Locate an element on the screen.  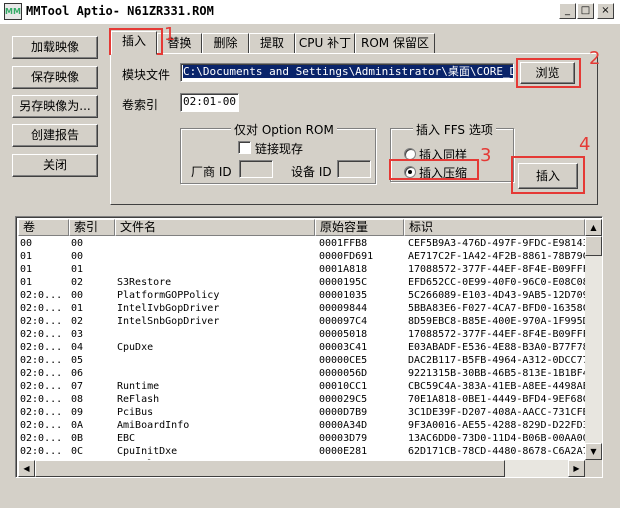
column-header-index: 索引 is located at coordinates (92, 227).